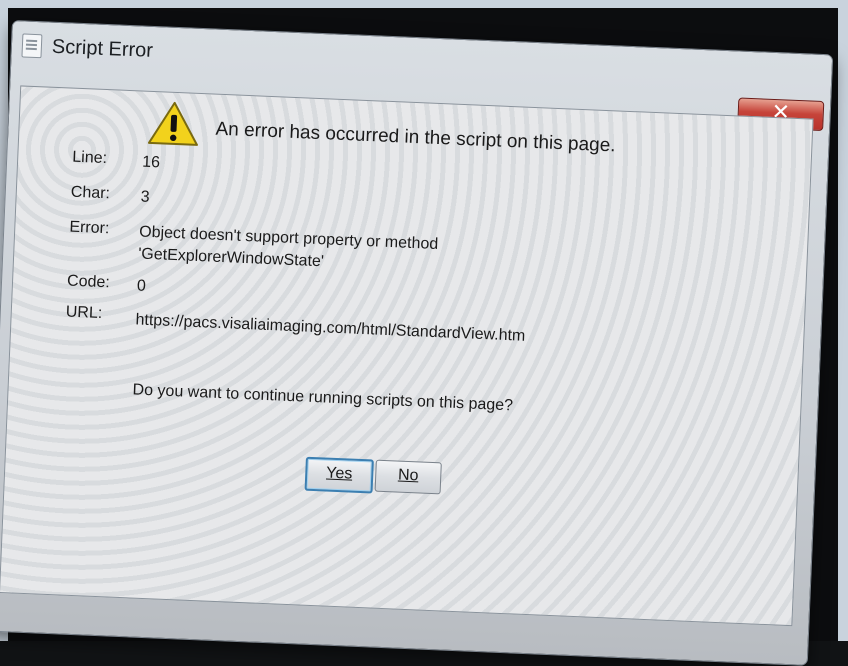 The width and height of the screenshot is (848, 666). Describe the element at coordinates (843, 320) in the screenshot. I see `photo-frame-right` at that location.